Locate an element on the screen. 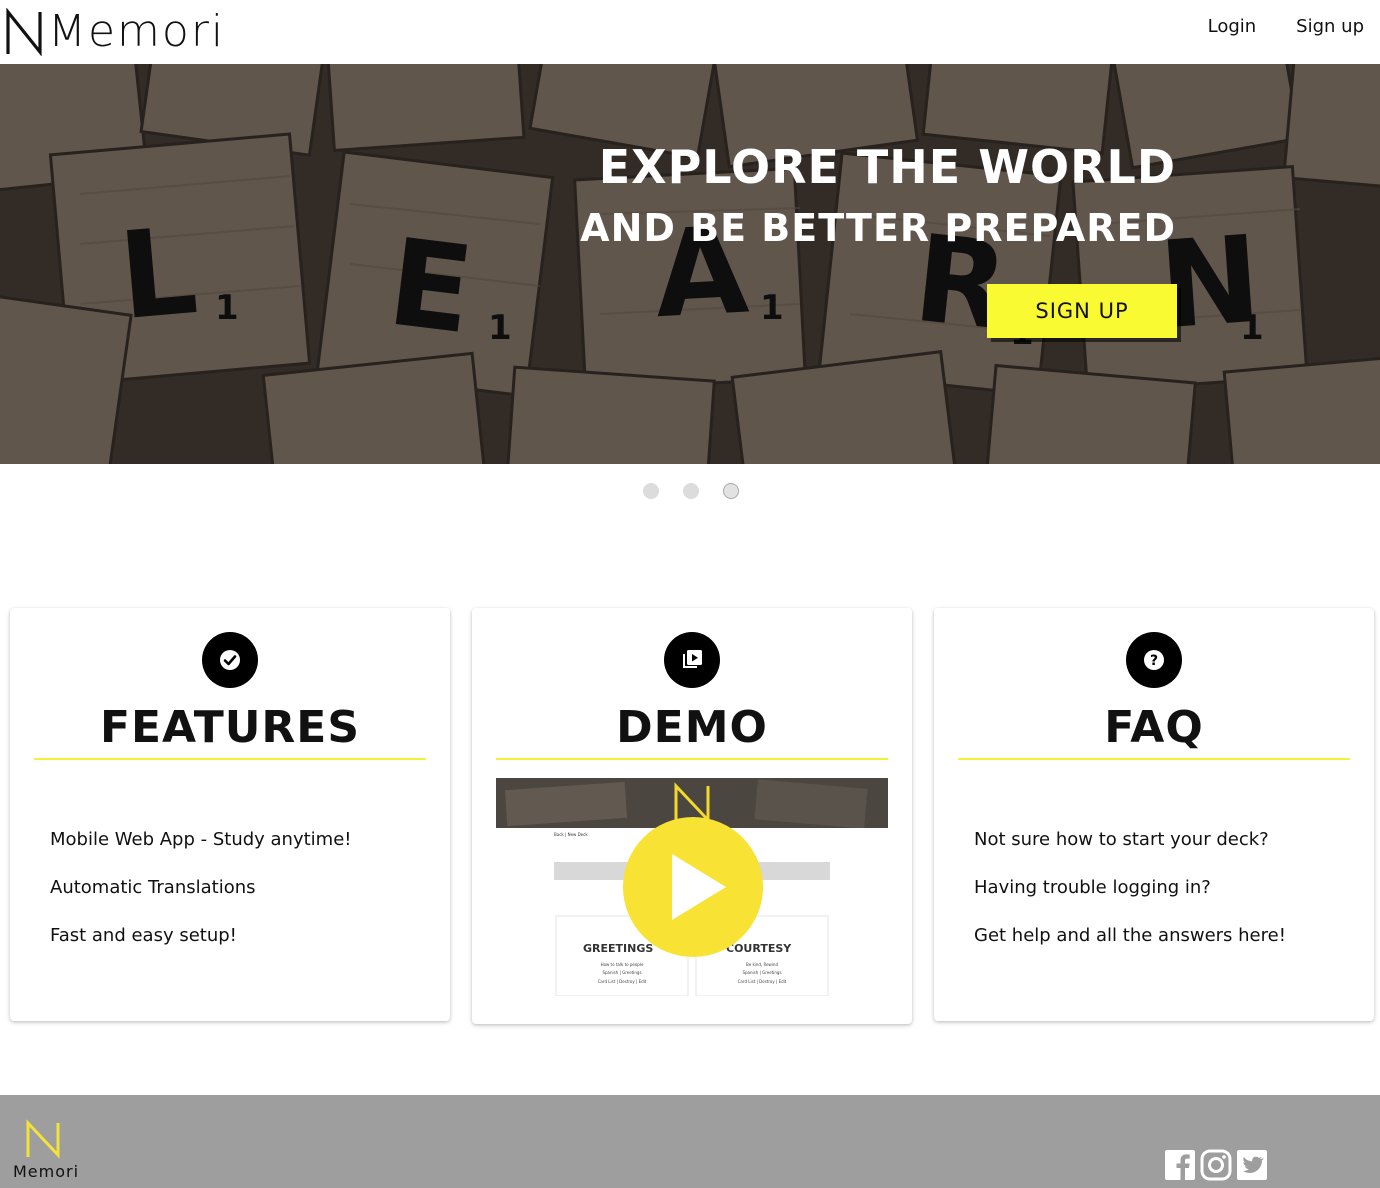  faq-title: FAQ is located at coordinates (1154, 727).